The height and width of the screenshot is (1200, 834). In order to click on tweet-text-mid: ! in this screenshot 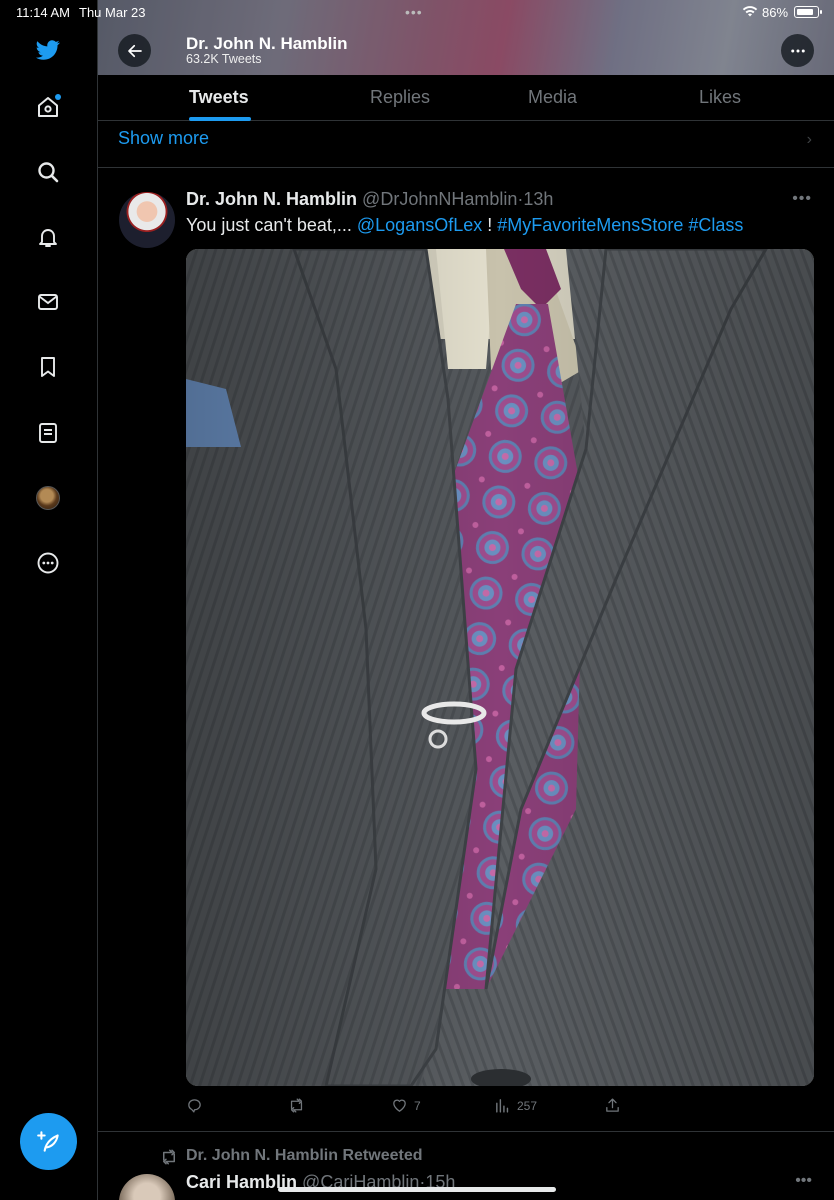, I will do `click(490, 225)`.